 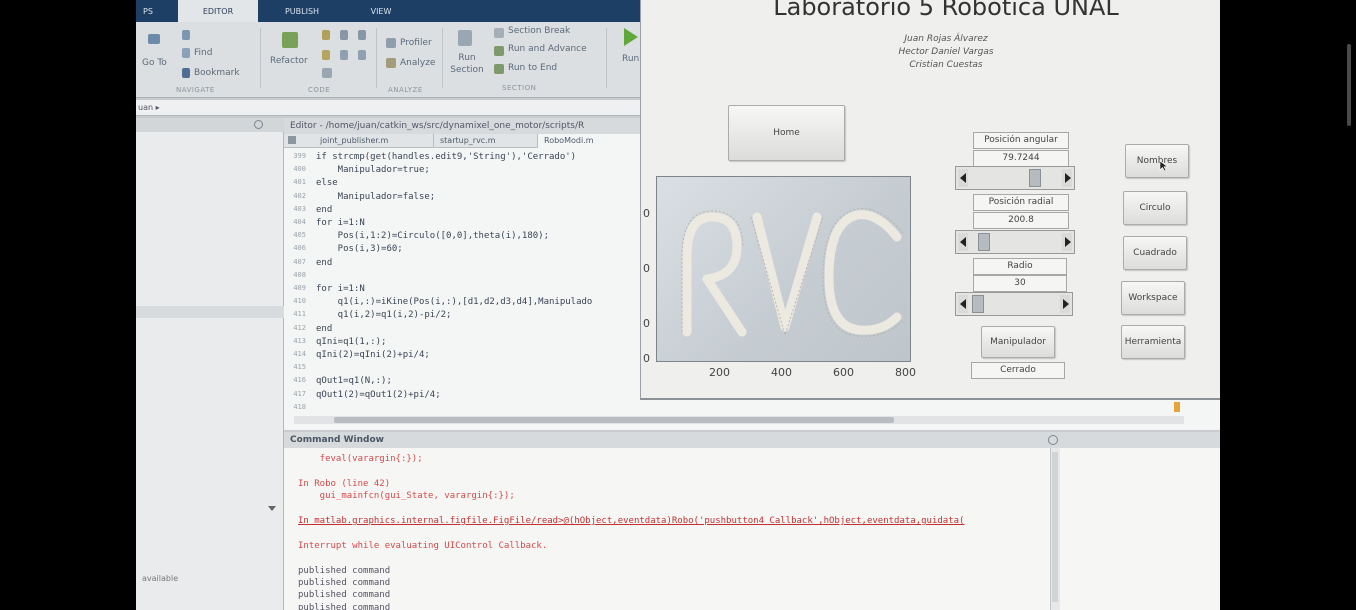 I want to click on current-folder-panel: available, so click(x=210, y=364).